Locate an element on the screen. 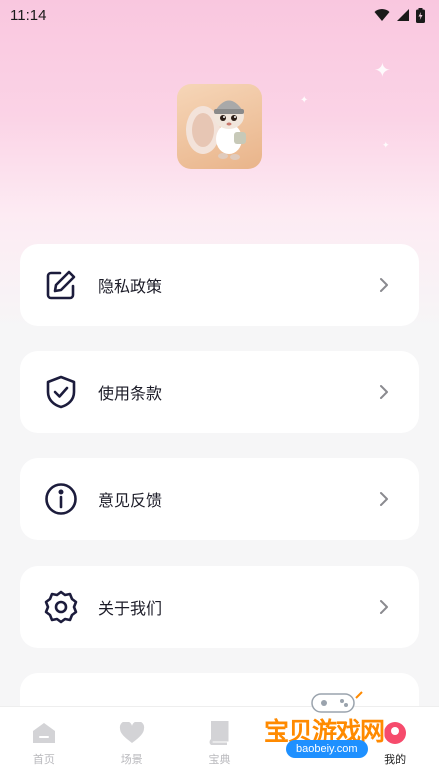 This screenshot has height=780, width=439. squirrel-mascot-icon is located at coordinates (216, 130).